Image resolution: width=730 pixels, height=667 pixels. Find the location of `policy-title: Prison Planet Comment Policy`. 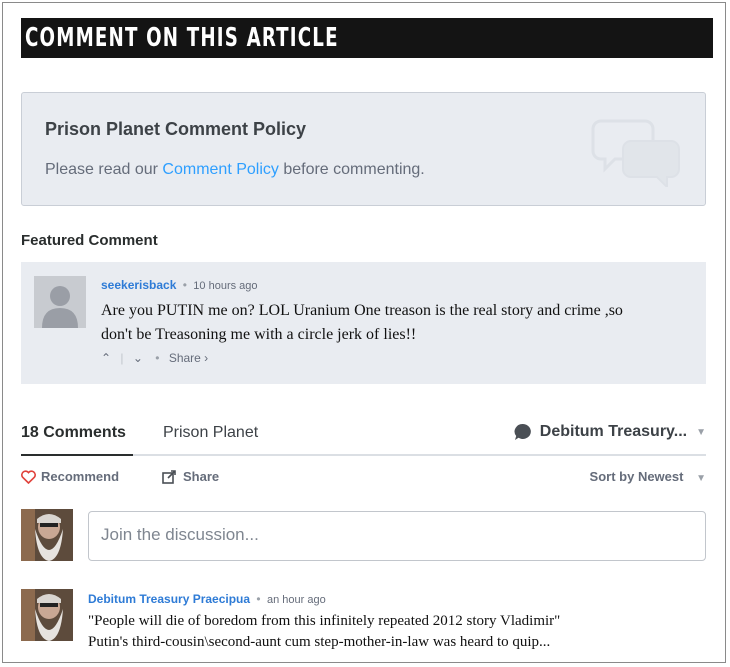

policy-title: Prison Planet Comment Policy is located at coordinates (176, 129).